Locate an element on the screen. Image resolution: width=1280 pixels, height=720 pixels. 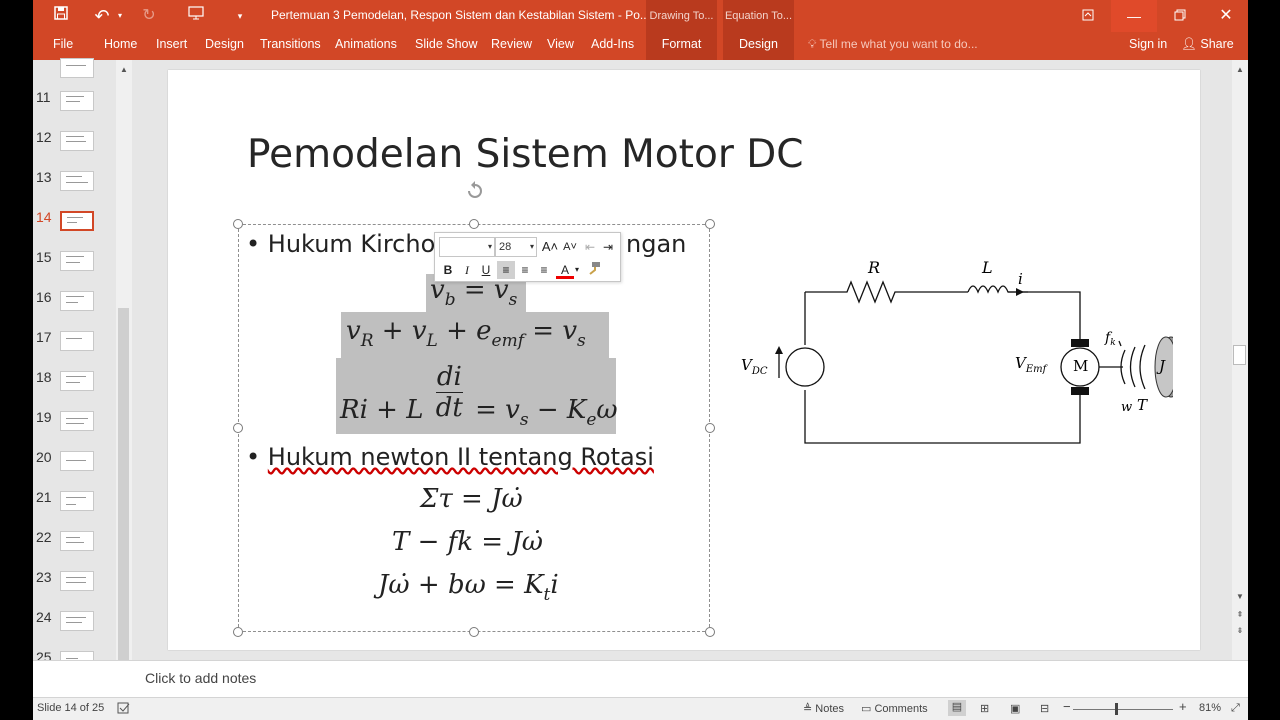
zoom-level: 81% is located at coordinates (1210, 708).